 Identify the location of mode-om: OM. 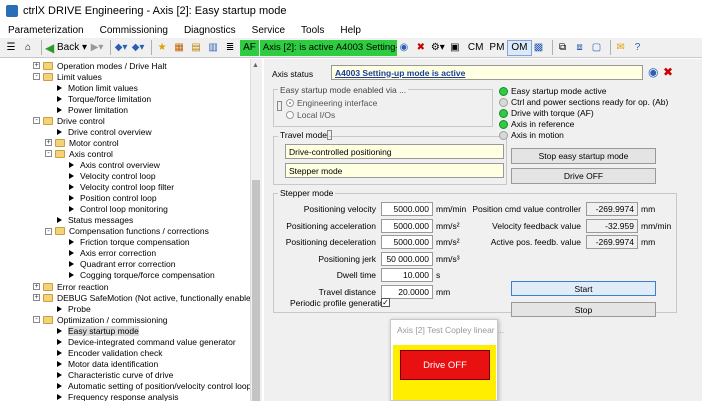
(519, 47).